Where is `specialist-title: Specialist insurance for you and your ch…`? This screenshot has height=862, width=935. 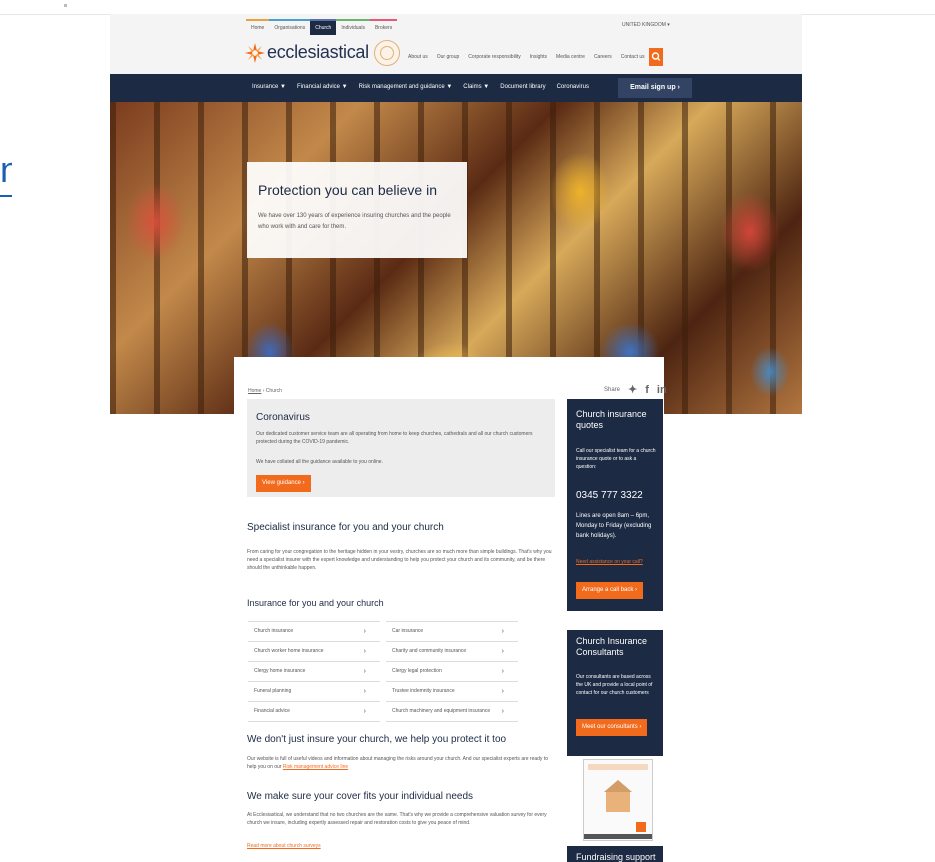 specialist-title: Specialist insurance for you and your ch… is located at coordinates (345, 527).